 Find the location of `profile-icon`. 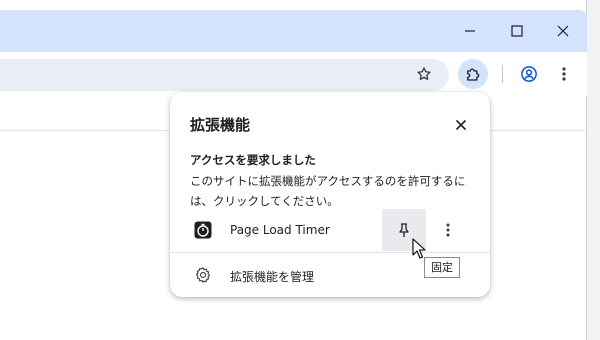

profile-icon is located at coordinates (529, 74).